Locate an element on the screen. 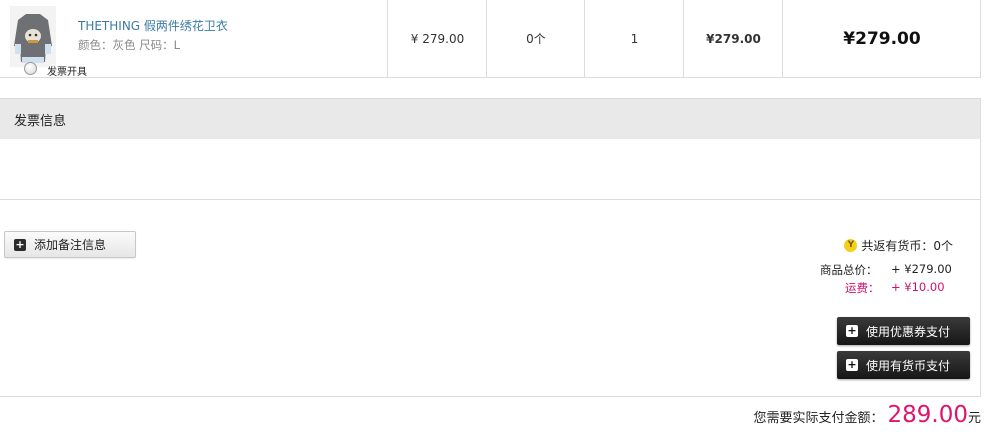  payment-total-line: 您需要实际支付金额： 289.00 元 is located at coordinates (867, 415).